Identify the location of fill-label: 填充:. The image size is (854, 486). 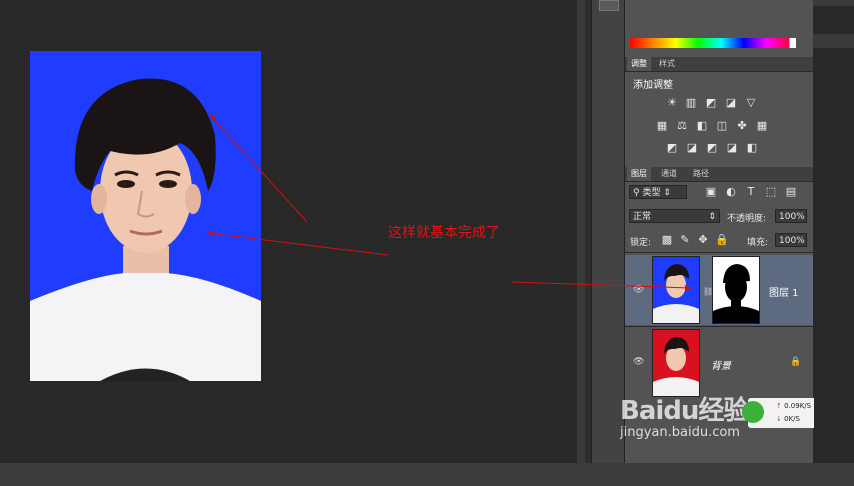
(758, 243).